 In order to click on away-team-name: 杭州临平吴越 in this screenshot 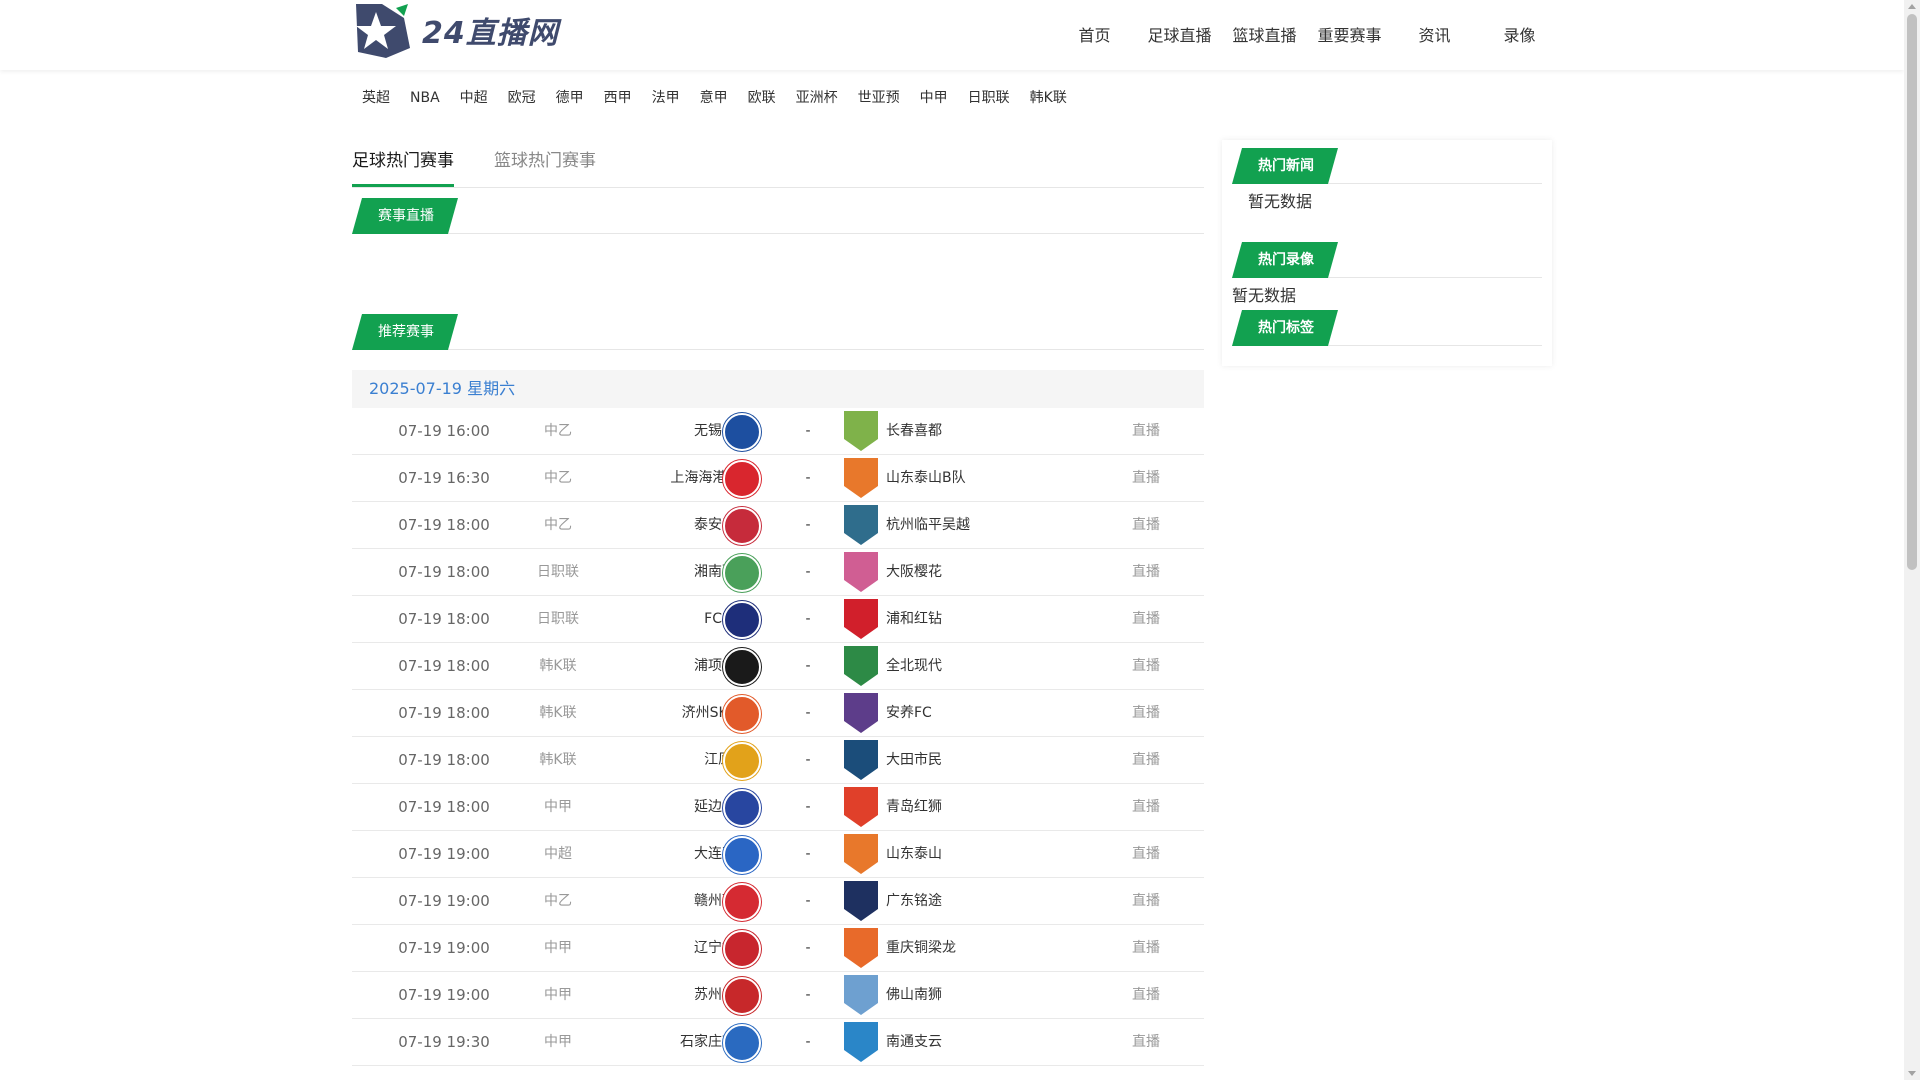, I will do `click(966, 525)`.